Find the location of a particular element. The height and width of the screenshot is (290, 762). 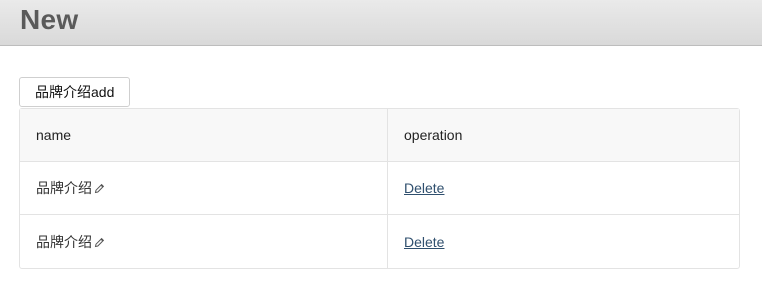

column-header-operation: operation is located at coordinates (563, 135).